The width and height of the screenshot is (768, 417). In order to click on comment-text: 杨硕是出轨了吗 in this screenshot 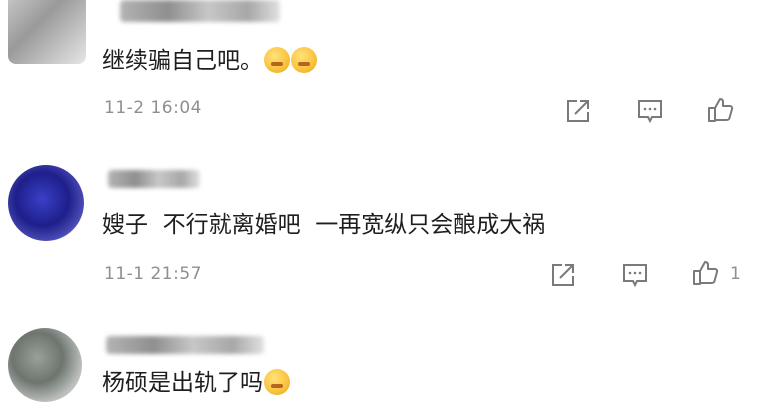, I will do `click(196, 383)`.